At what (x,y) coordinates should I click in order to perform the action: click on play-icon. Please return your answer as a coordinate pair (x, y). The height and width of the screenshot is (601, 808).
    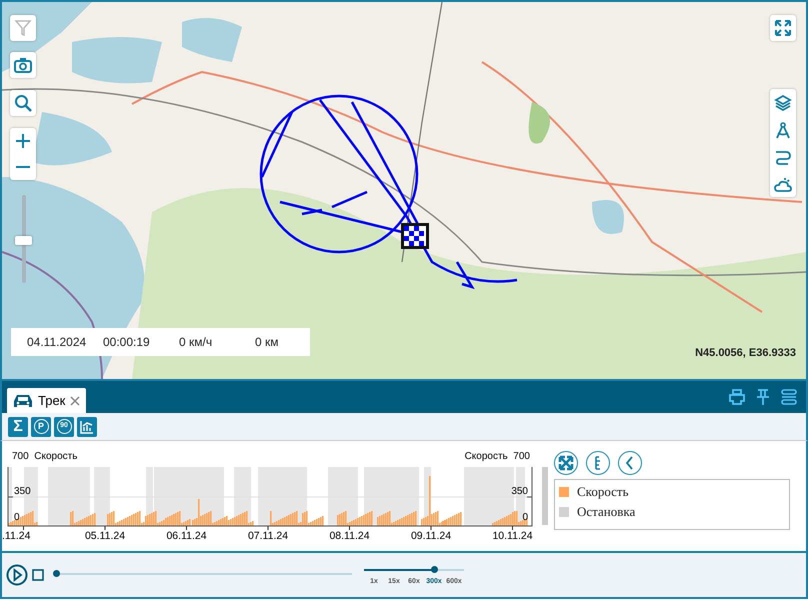
    Looking at the image, I should click on (17, 575).